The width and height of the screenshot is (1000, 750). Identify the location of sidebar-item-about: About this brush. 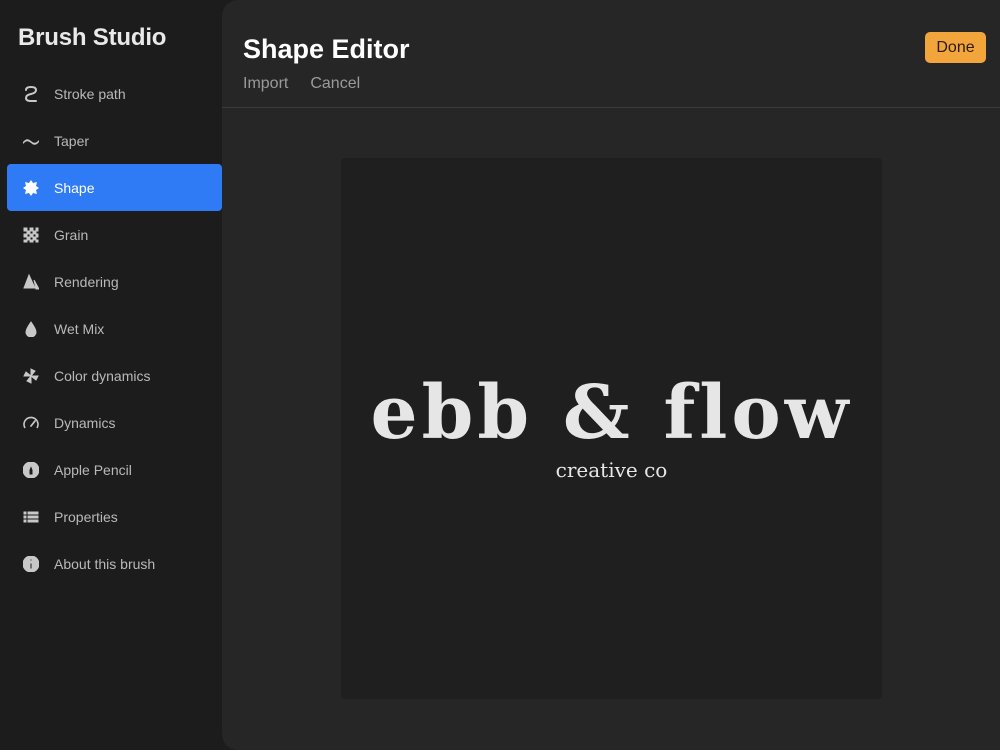
(114, 563).